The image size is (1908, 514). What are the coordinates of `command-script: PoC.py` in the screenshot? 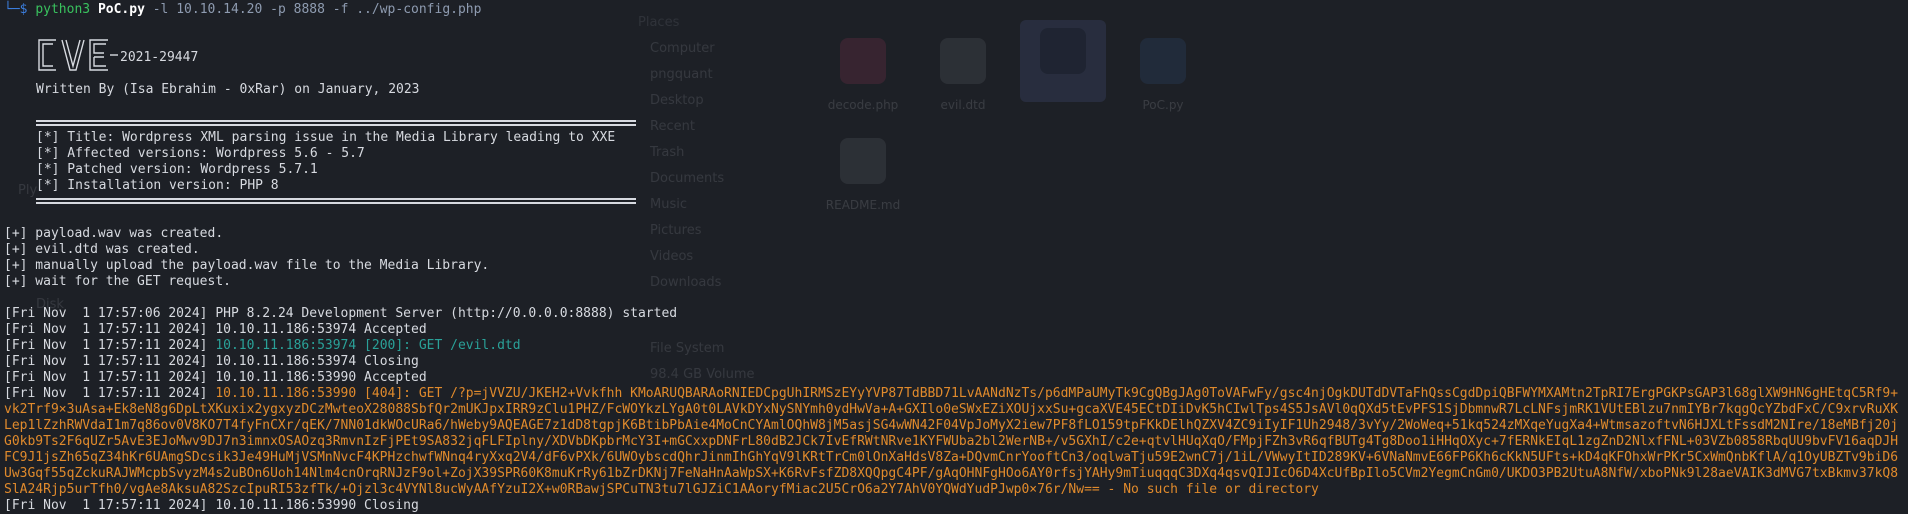 It's located at (121, 9).